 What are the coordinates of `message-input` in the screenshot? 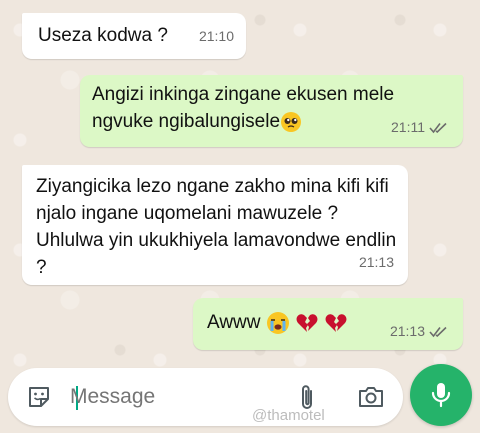 It's located at (175, 397).